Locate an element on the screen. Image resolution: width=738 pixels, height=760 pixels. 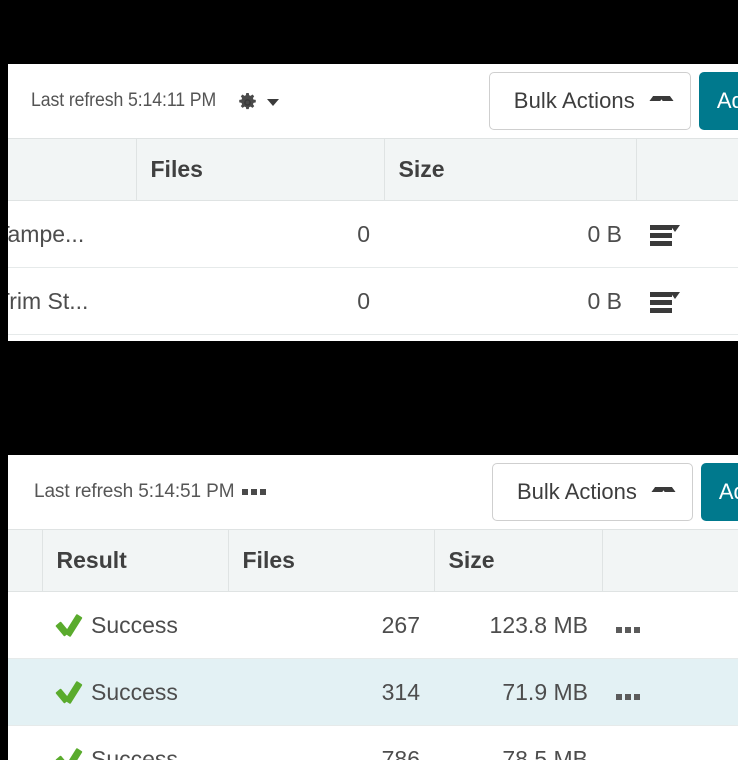
top-toolbar-buttons: Bulk Actions Add is located at coordinates (613, 101).